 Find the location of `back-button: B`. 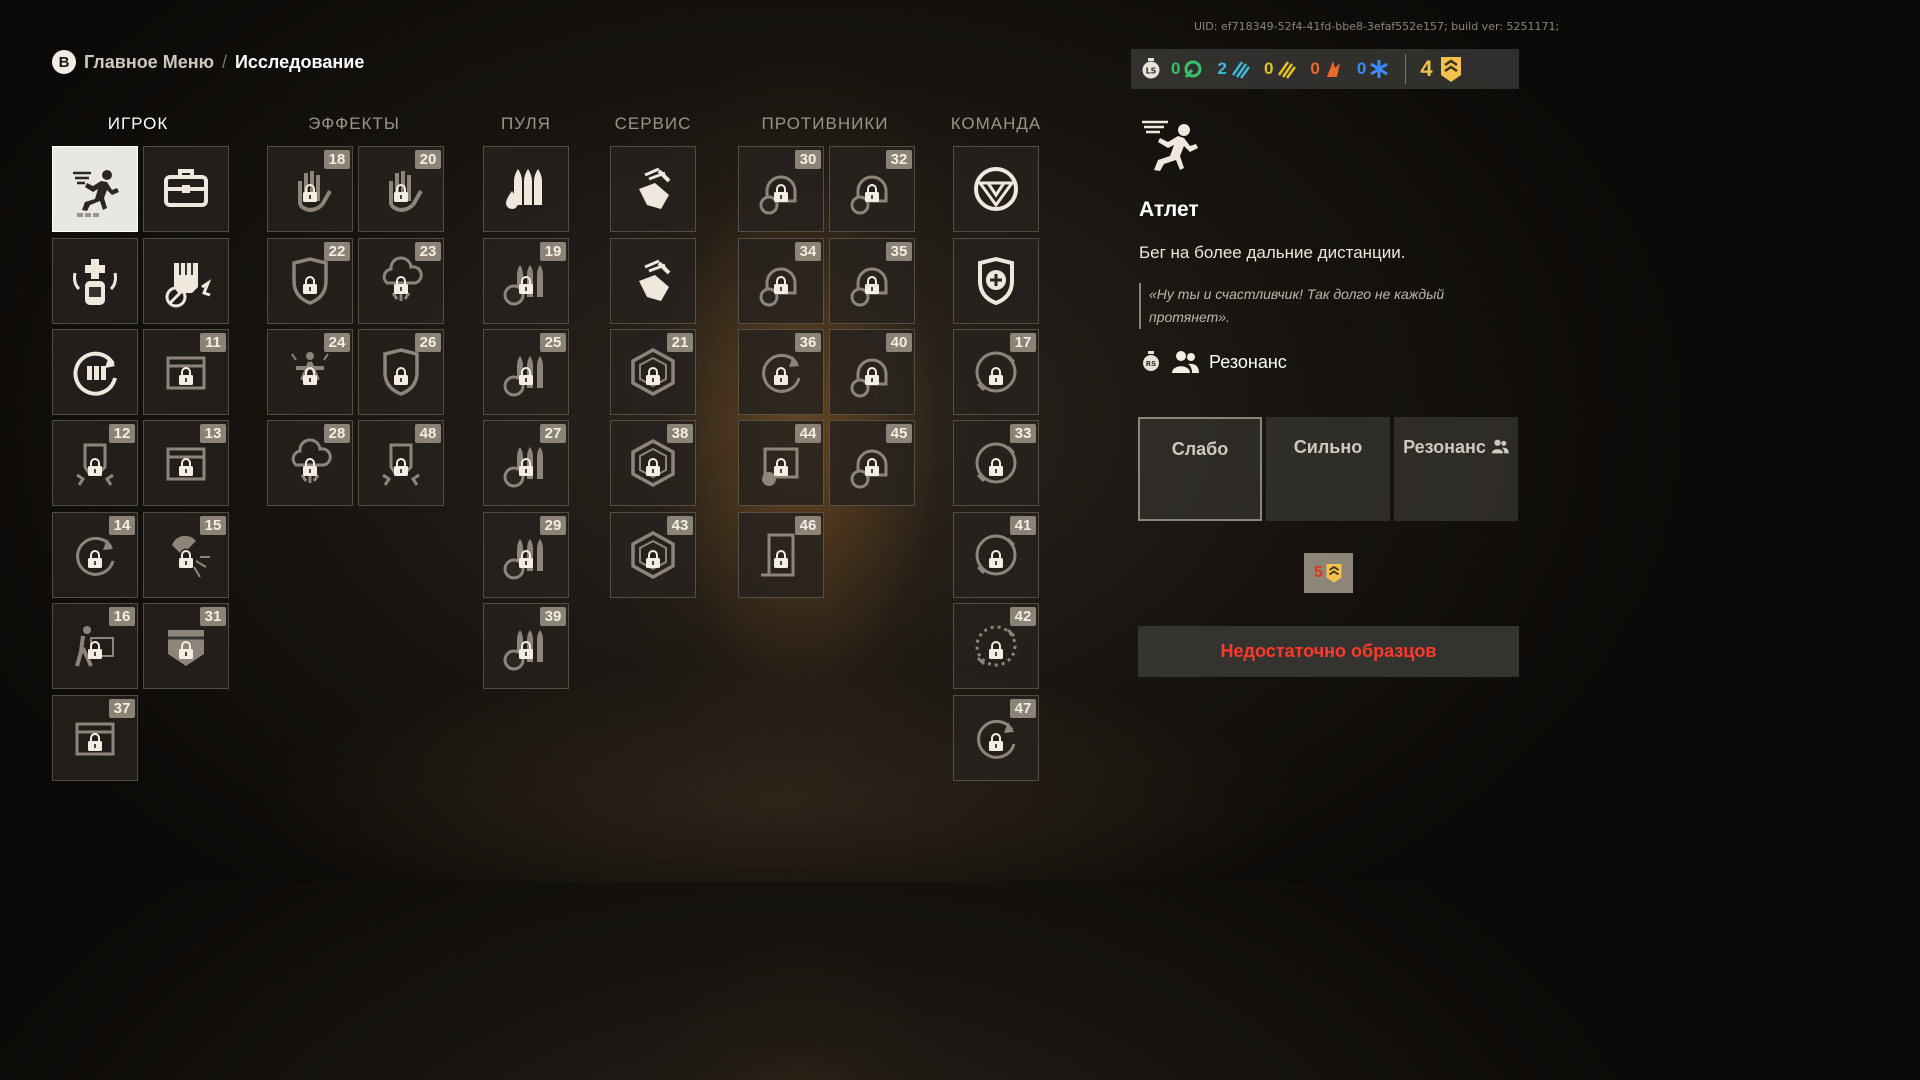

back-button: B is located at coordinates (64, 62).